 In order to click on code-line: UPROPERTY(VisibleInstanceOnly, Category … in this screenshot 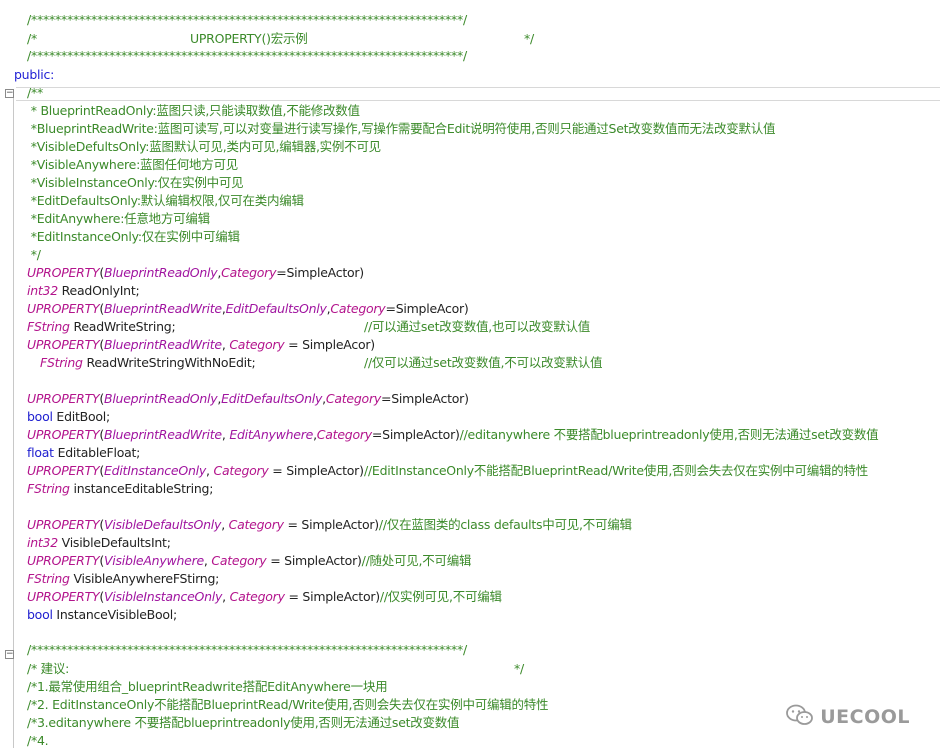, I will do `click(264, 596)`.